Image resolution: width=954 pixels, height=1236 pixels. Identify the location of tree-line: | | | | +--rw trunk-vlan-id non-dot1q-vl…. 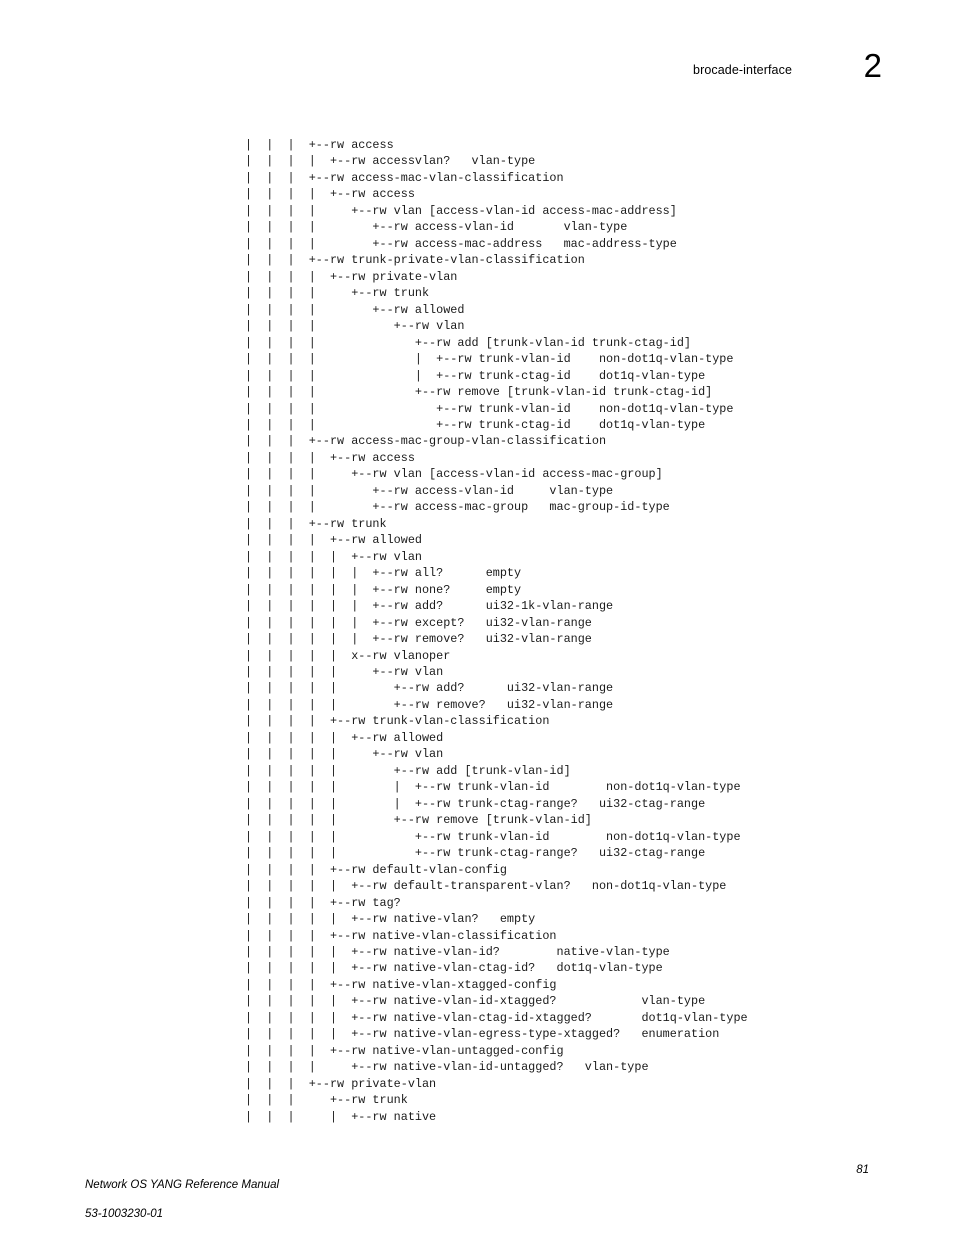
(489, 408).